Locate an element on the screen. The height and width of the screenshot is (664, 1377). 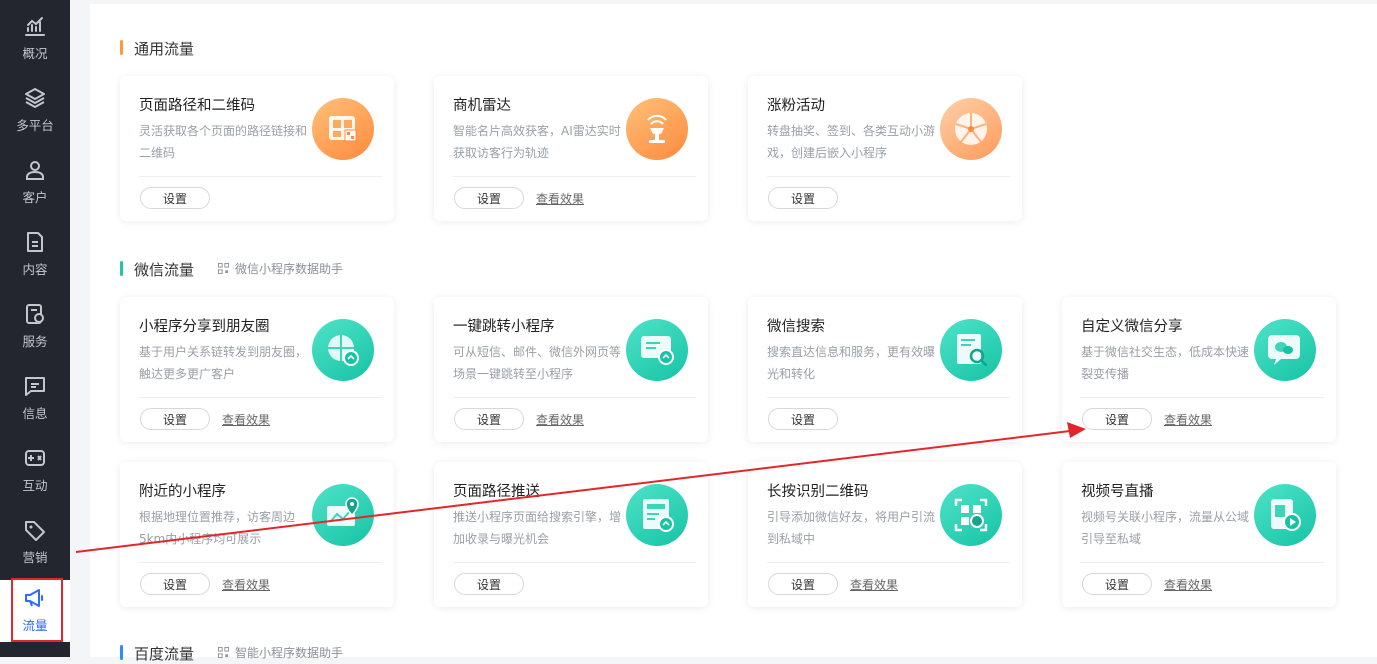
card-title: 页面路径推送 is located at coordinates (496, 492).